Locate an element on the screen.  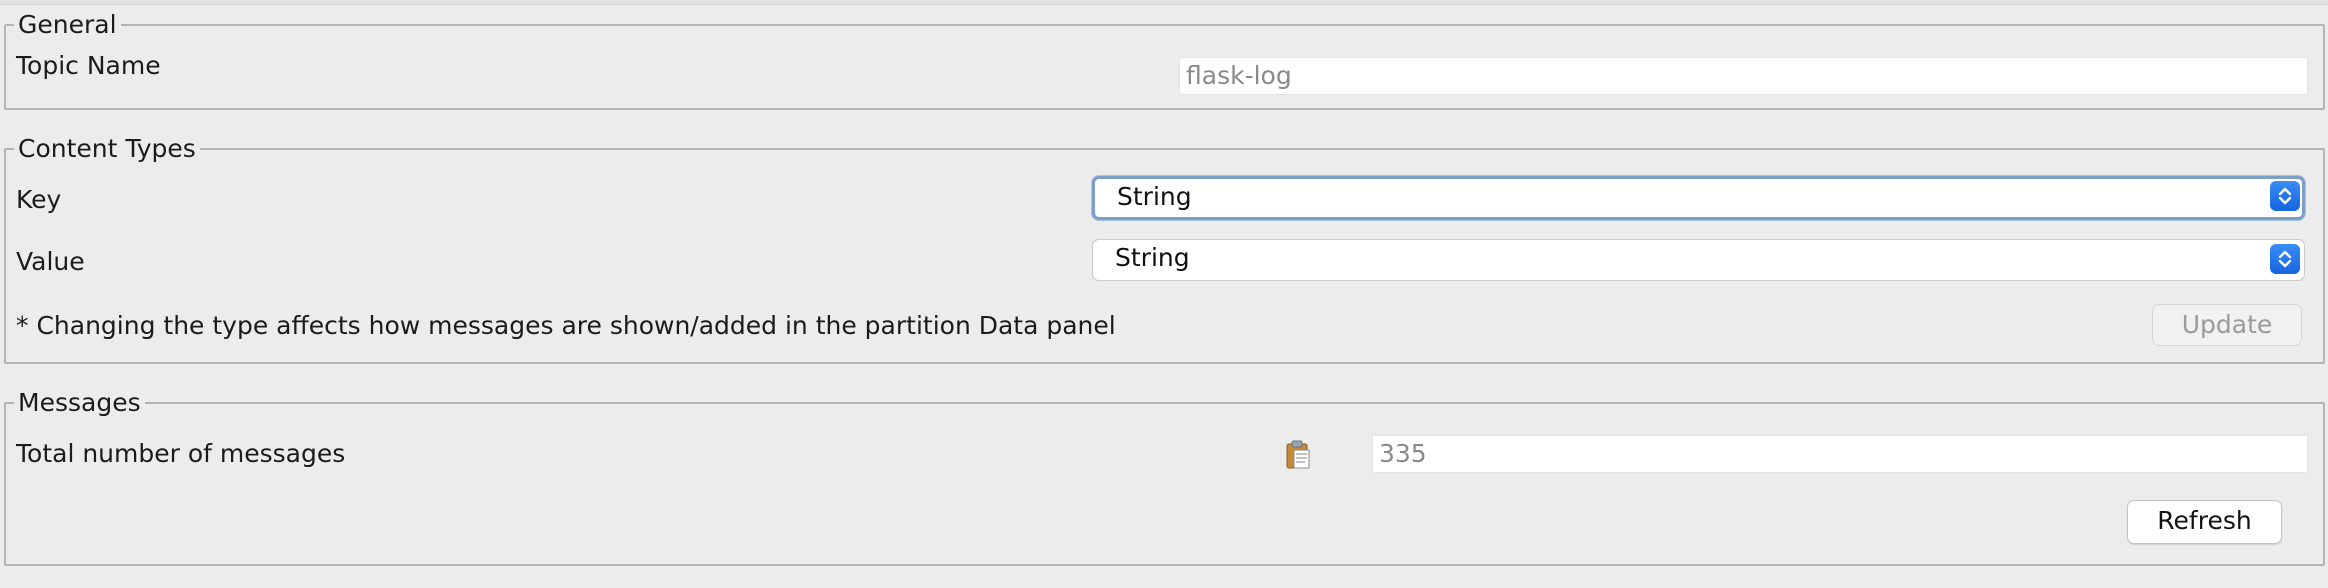
refresh-button: Refresh is located at coordinates (2204, 522).